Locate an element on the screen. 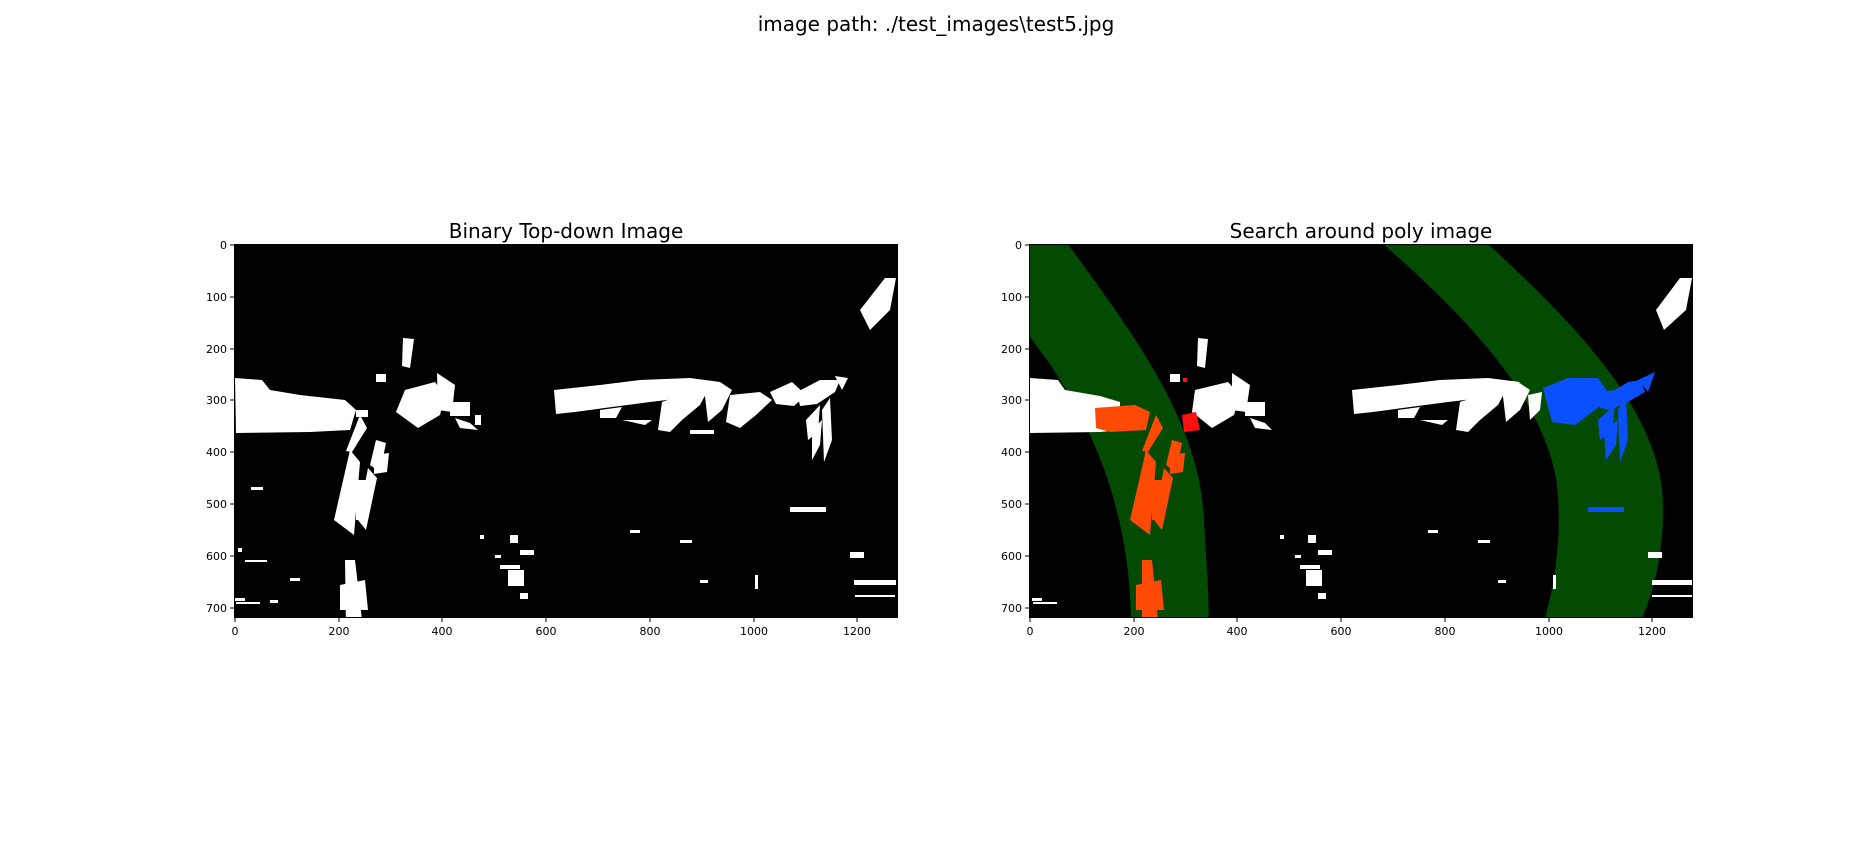  right-y-tick-label: 300 is located at coordinates (1011, 400).